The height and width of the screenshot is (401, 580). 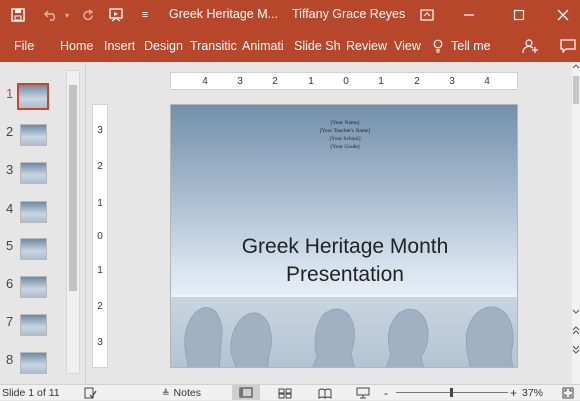 What do you see at coordinates (345, 246) in the screenshot?
I see `slide-title-line-1: Greek Heritage Month` at bounding box center [345, 246].